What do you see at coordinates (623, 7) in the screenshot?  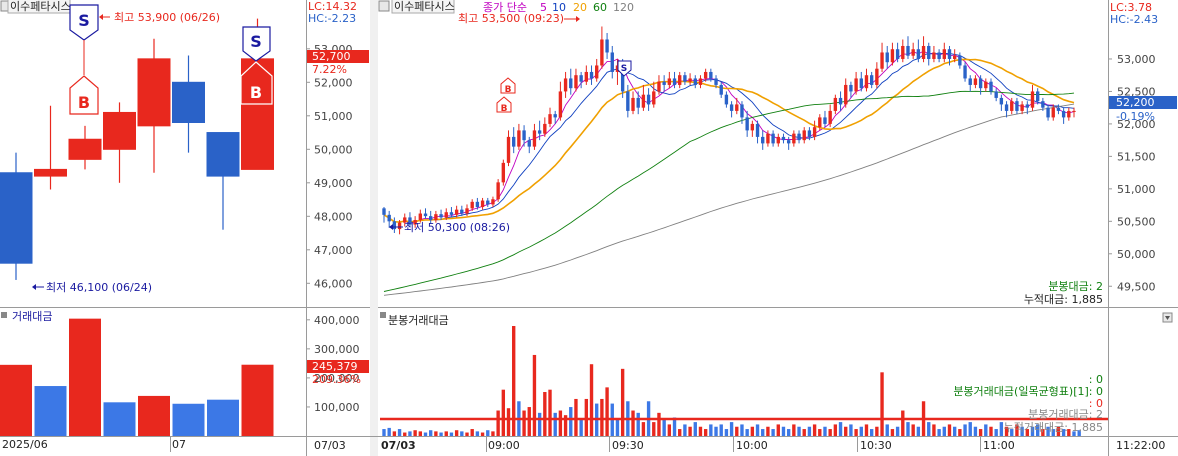 I see `ma-legend-120: 120` at bounding box center [623, 7].